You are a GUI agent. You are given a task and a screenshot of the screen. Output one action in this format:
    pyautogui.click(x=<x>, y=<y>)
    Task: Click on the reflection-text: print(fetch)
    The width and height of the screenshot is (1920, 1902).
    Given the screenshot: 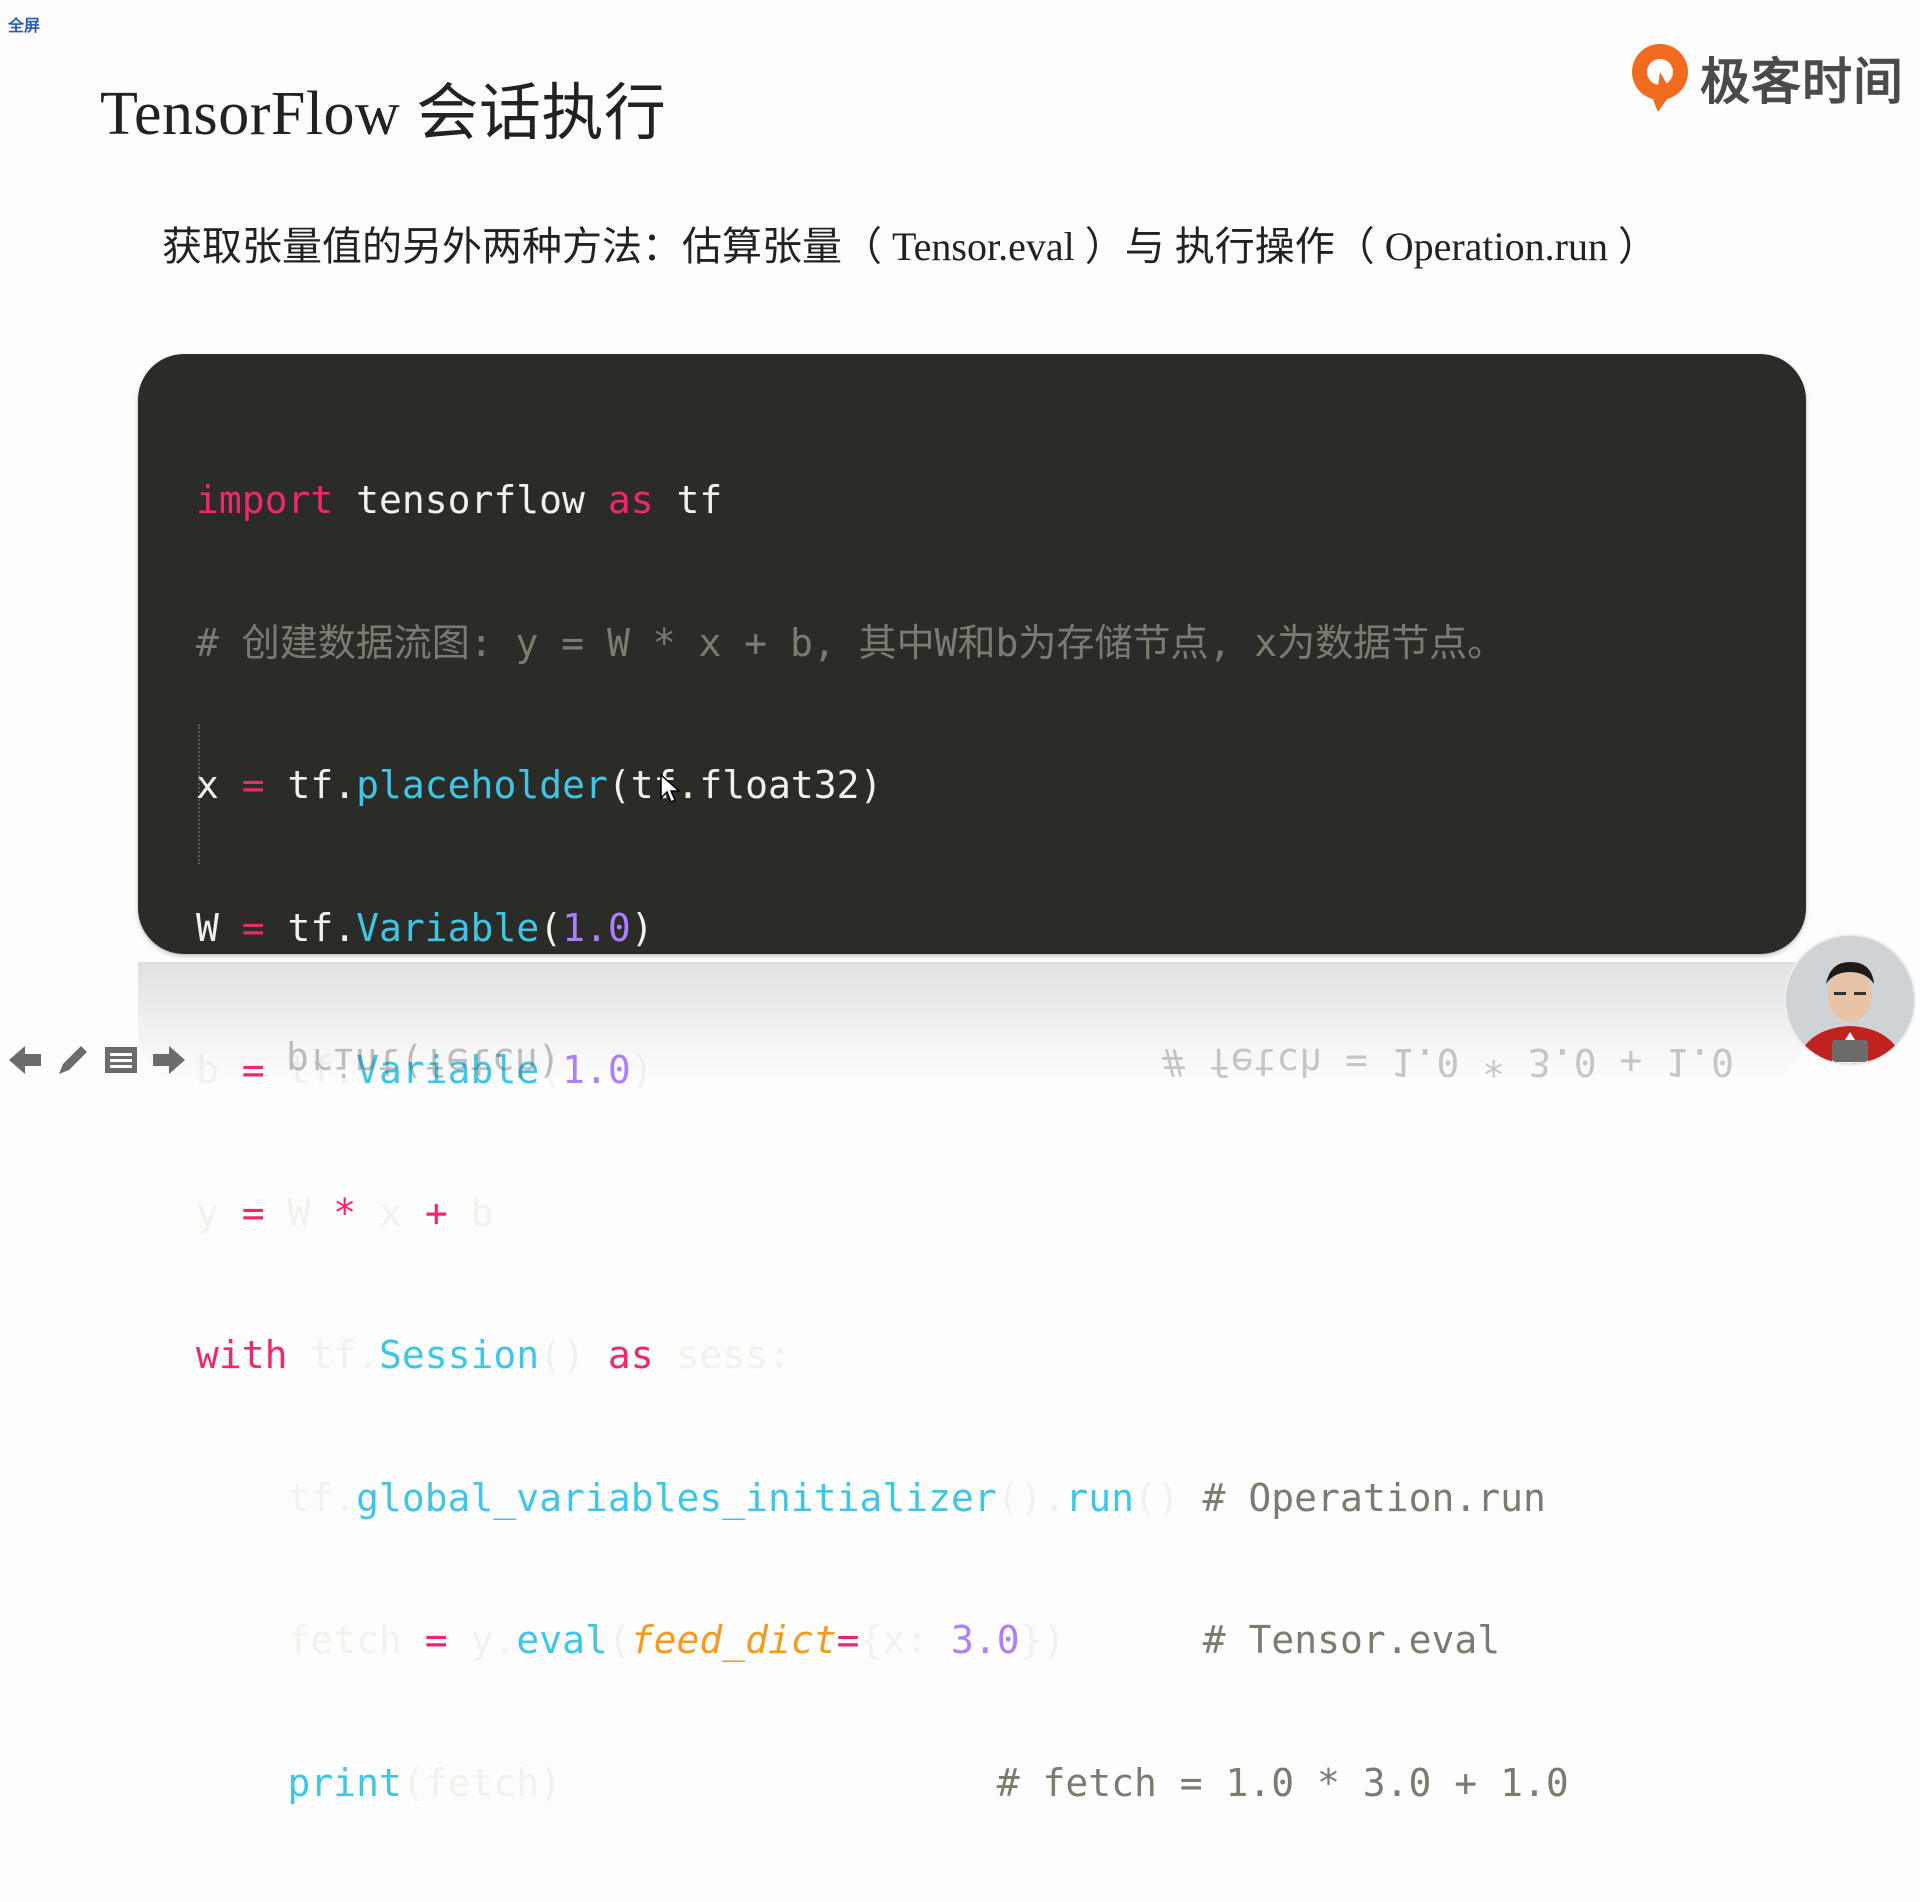 What is the action you would take?
    pyautogui.click(x=423, y=1060)
    